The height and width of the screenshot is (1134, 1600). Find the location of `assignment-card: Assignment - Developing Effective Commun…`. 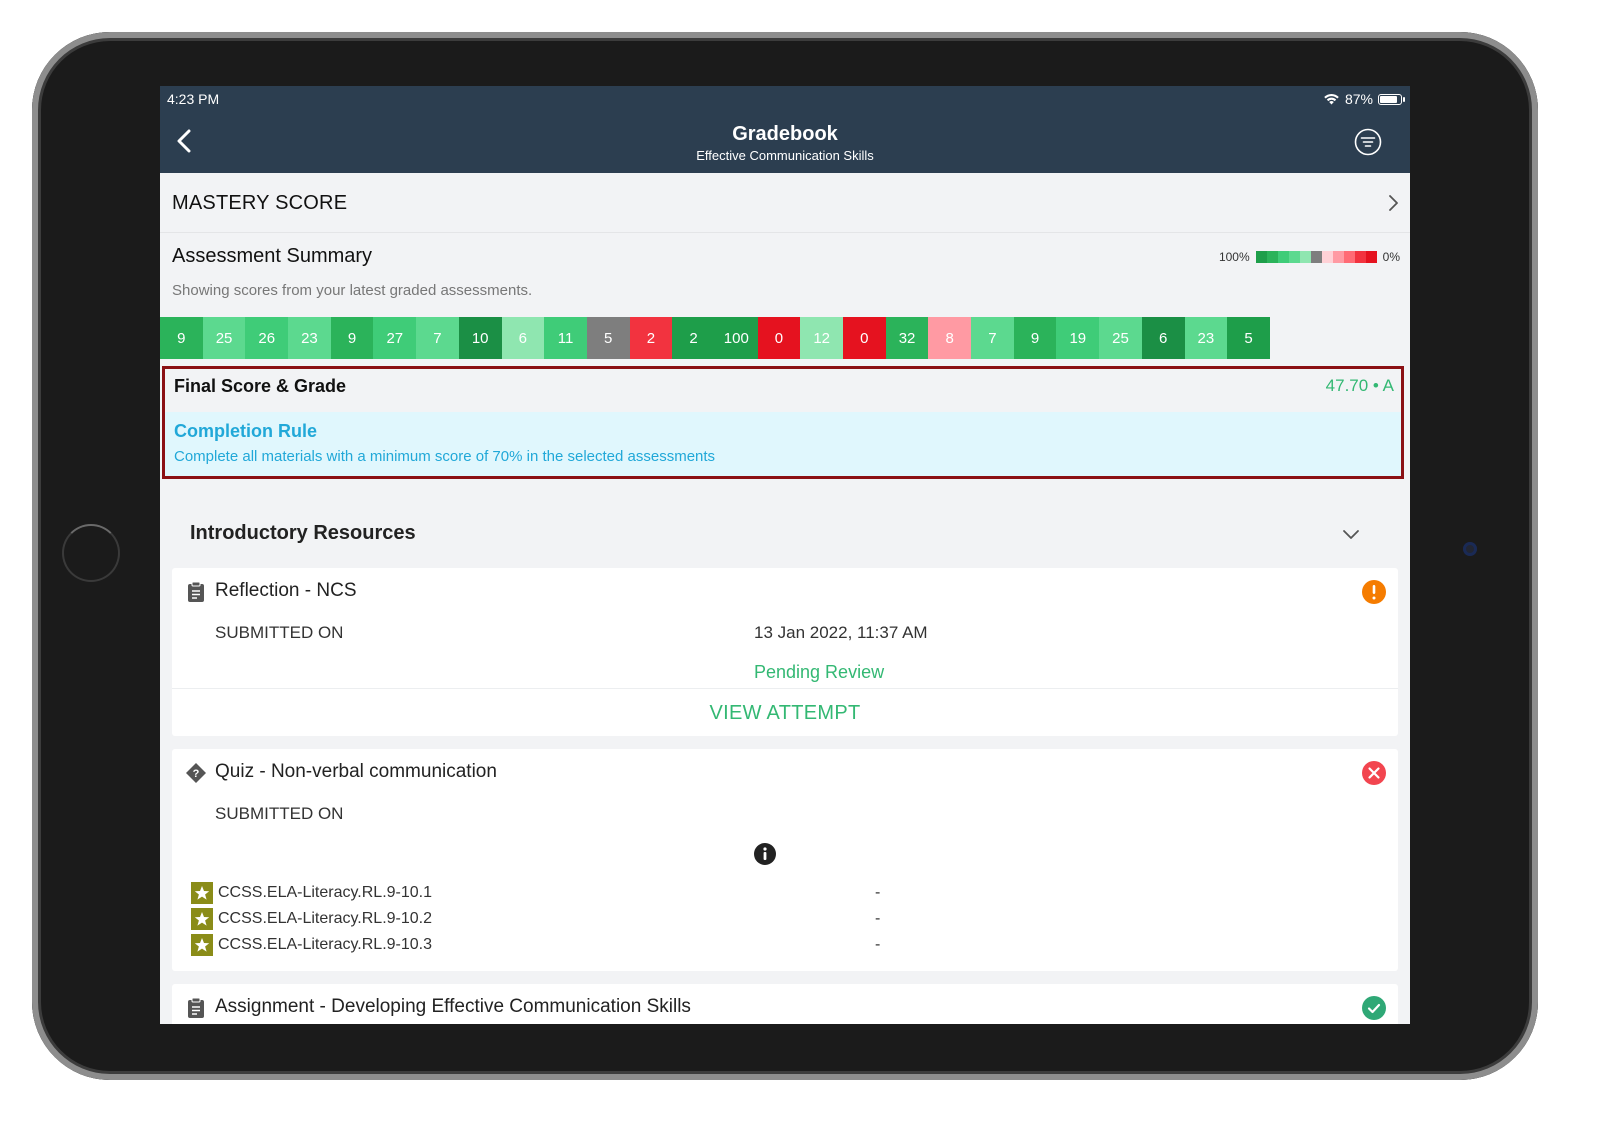

assignment-card: Assignment - Developing Effective Commun… is located at coordinates (785, 1004).